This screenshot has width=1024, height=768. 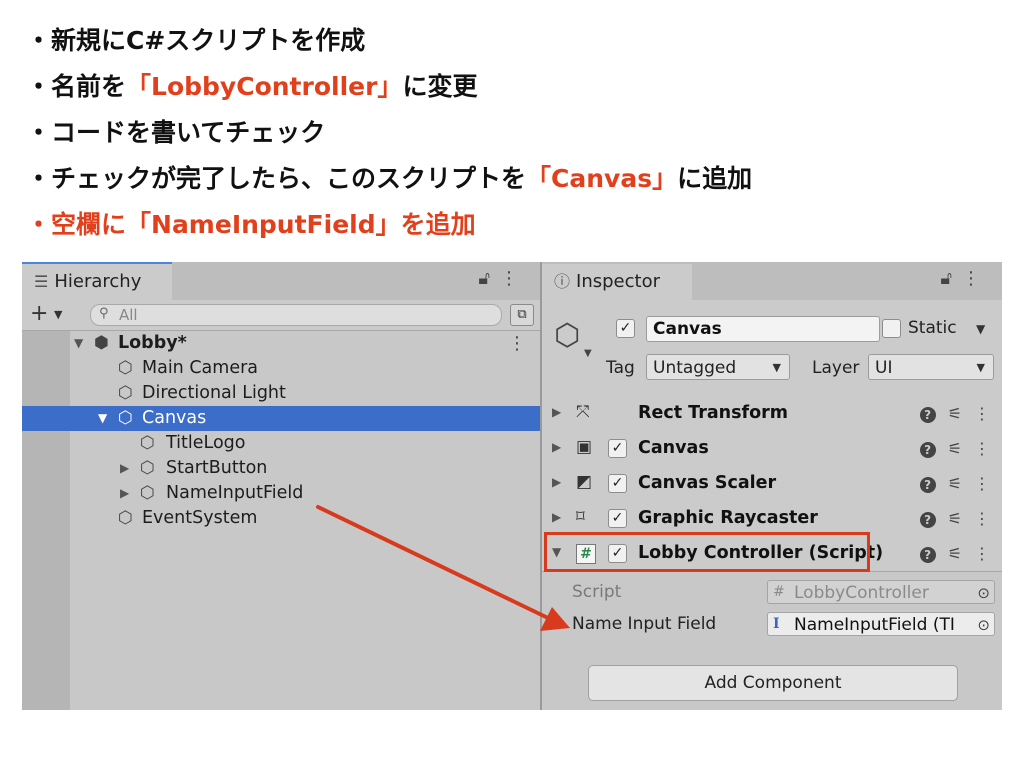 What do you see at coordinates (281, 418) in the screenshot?
I see `tree-row-selected: ▼ ⬡ Canvas` at bounding box center [281, 418].